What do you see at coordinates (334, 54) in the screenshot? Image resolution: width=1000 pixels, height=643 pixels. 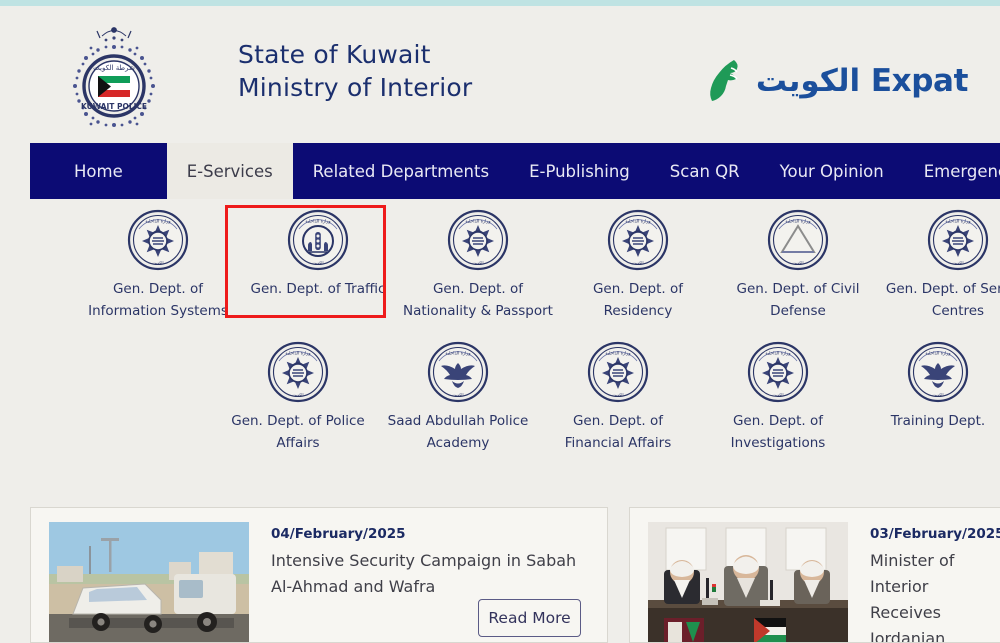 I see `title-line-1: State of Kuwait` at bounding box center [334, 54].